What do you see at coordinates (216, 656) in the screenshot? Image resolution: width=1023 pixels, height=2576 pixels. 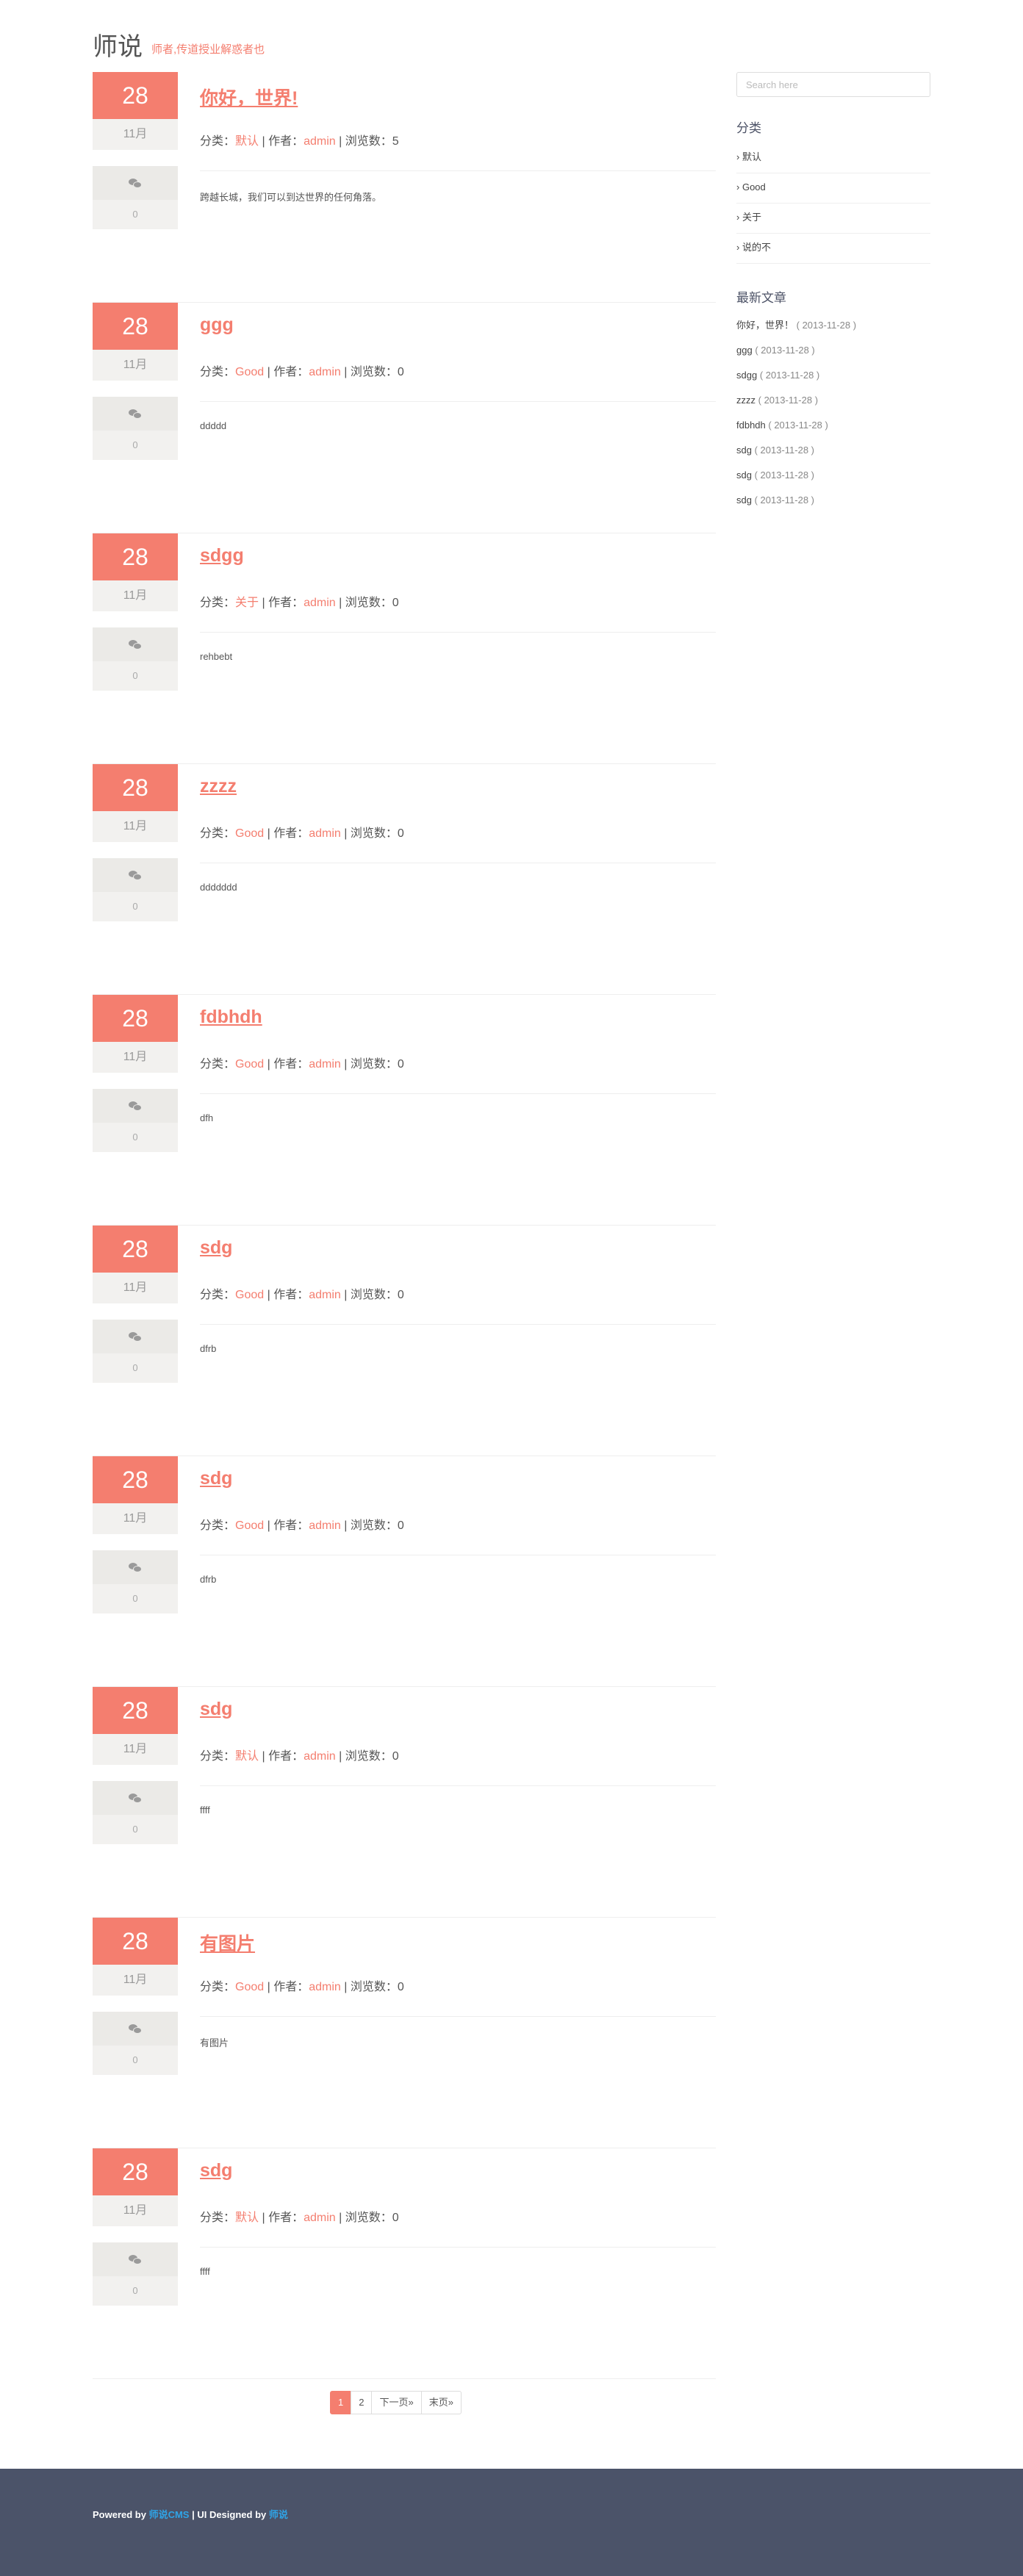 I see `post-excerpt: rehbebt` at bounding box center [216, 656].